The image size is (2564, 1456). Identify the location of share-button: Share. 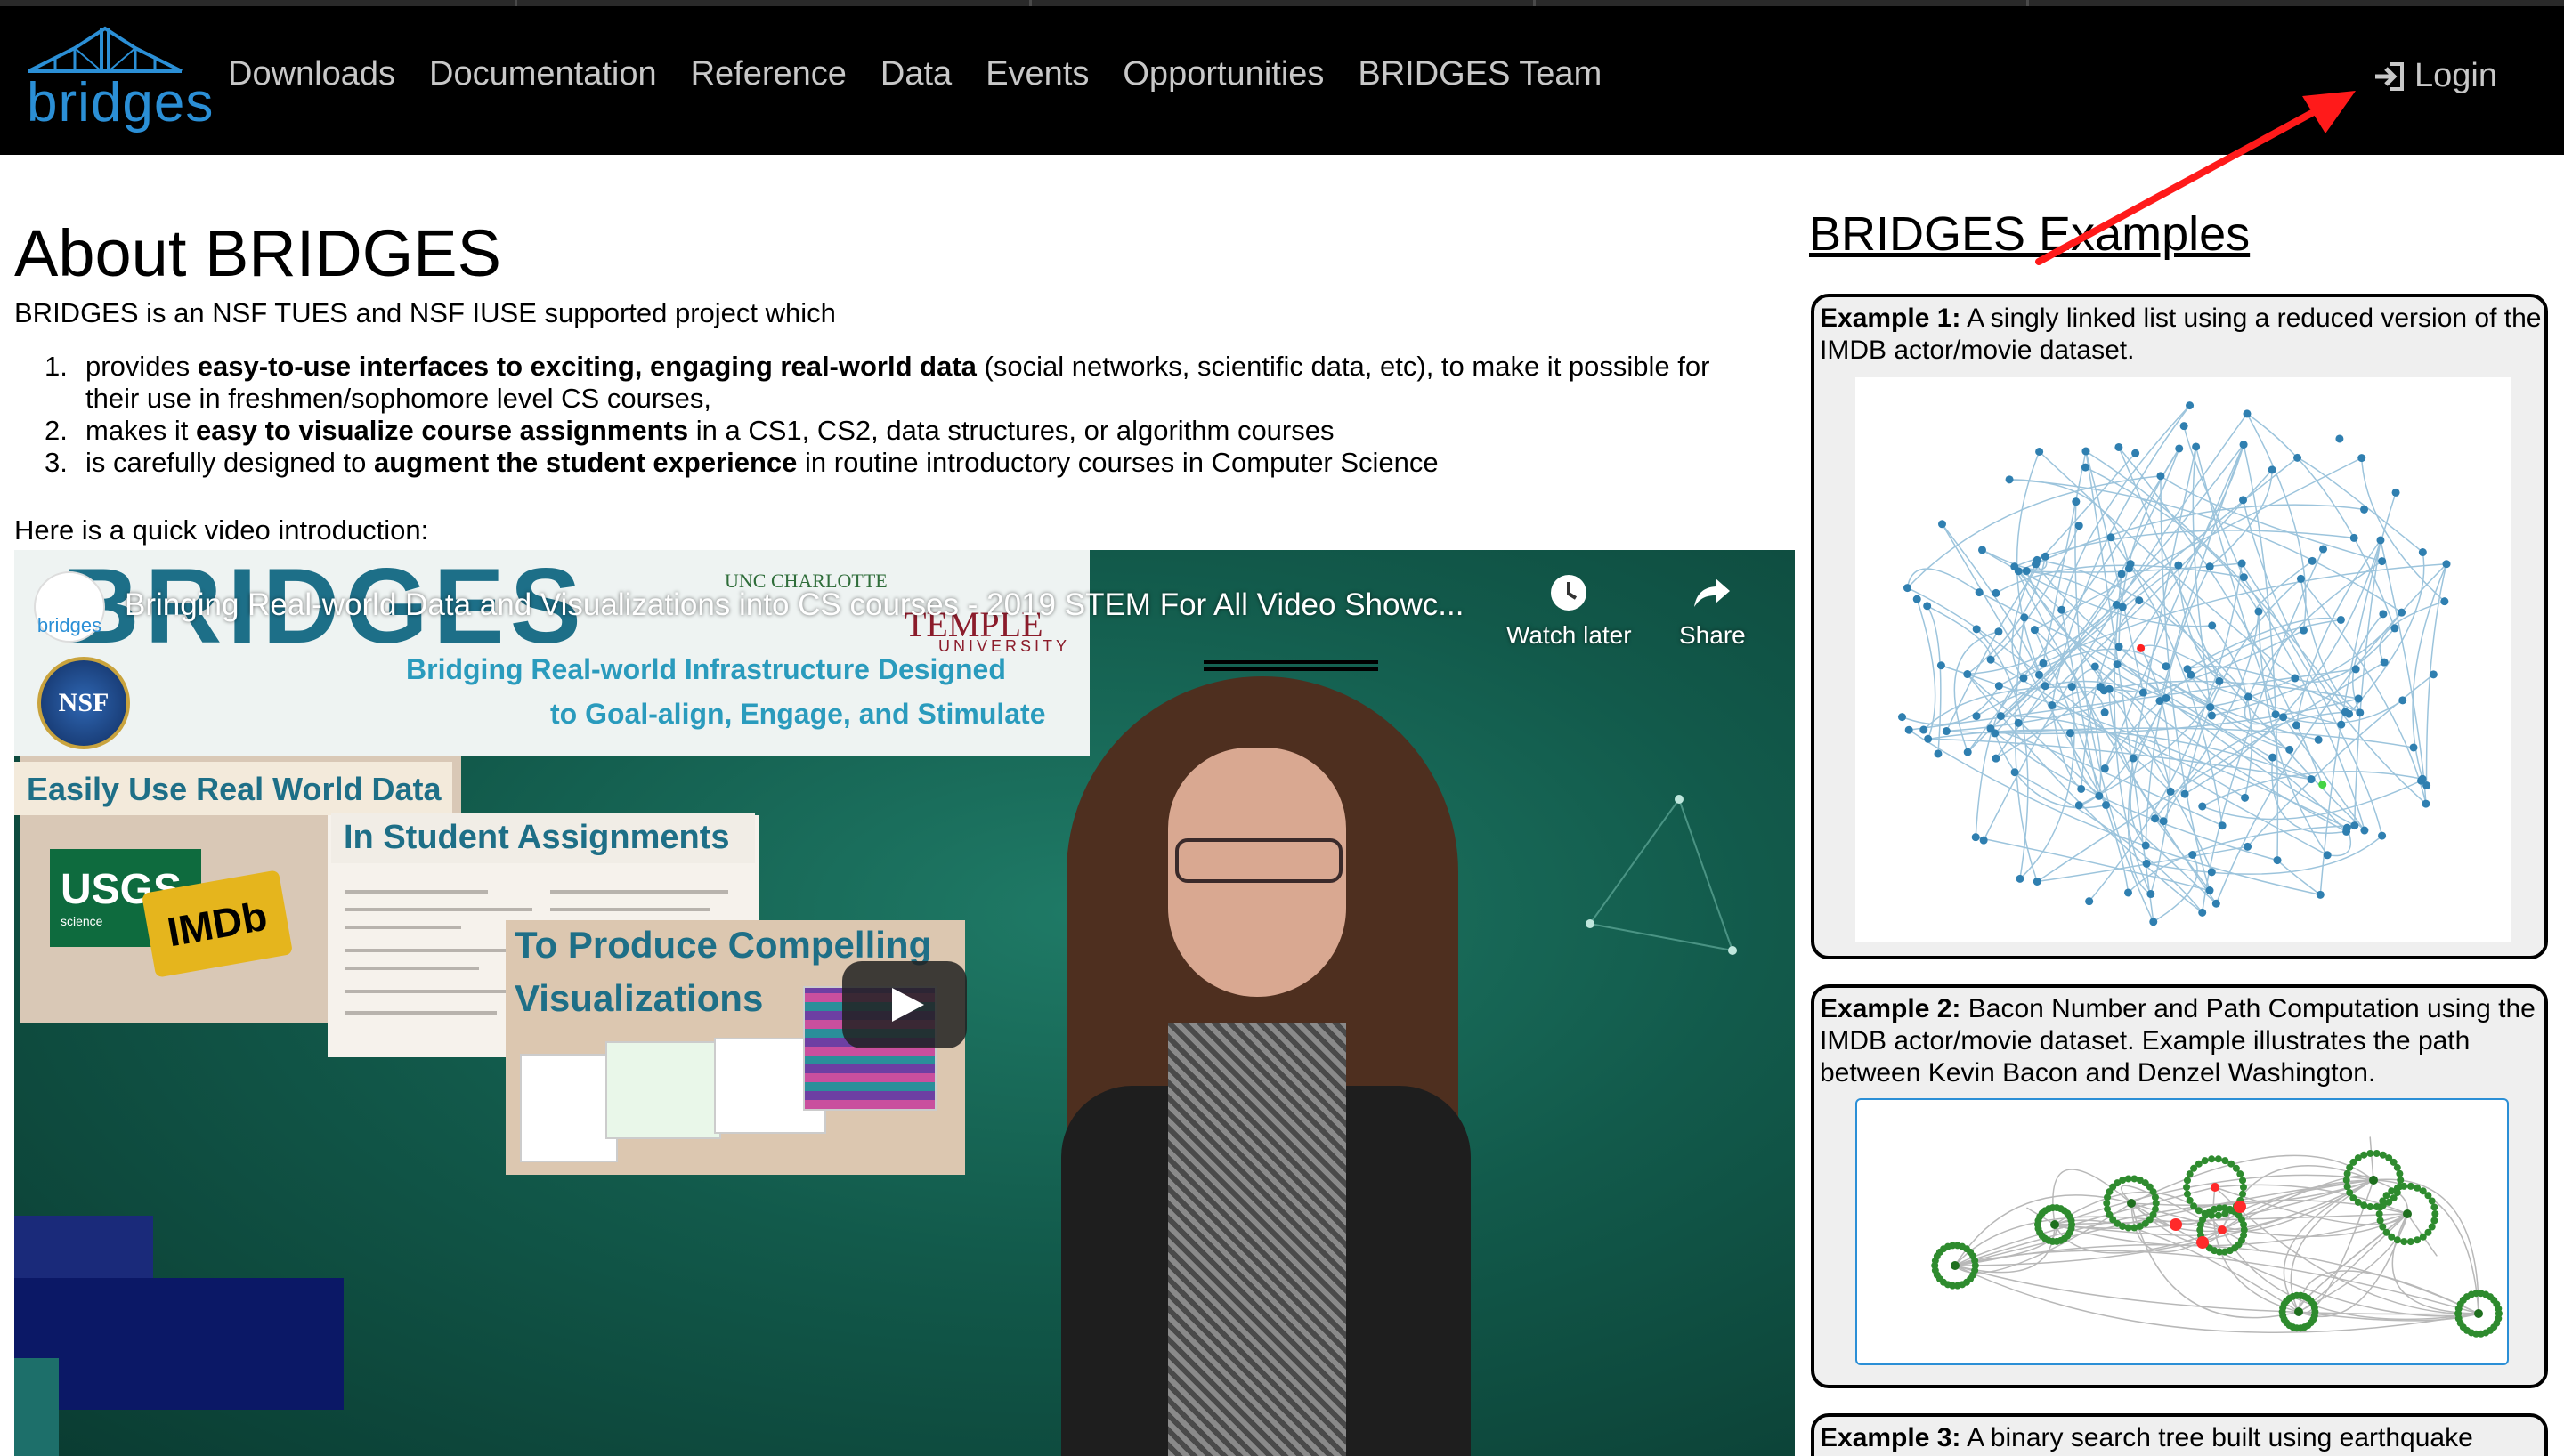
(1712, 611).